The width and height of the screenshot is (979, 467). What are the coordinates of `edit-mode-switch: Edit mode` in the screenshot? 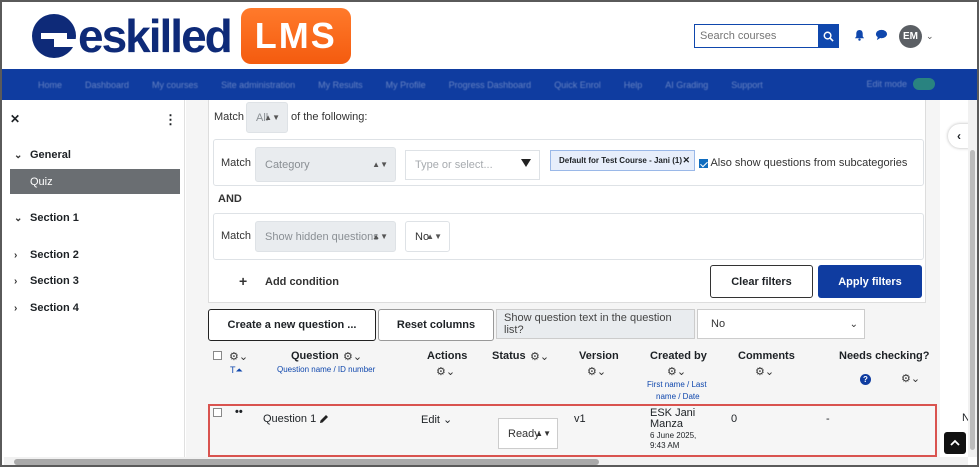 It's located at (900, 84).